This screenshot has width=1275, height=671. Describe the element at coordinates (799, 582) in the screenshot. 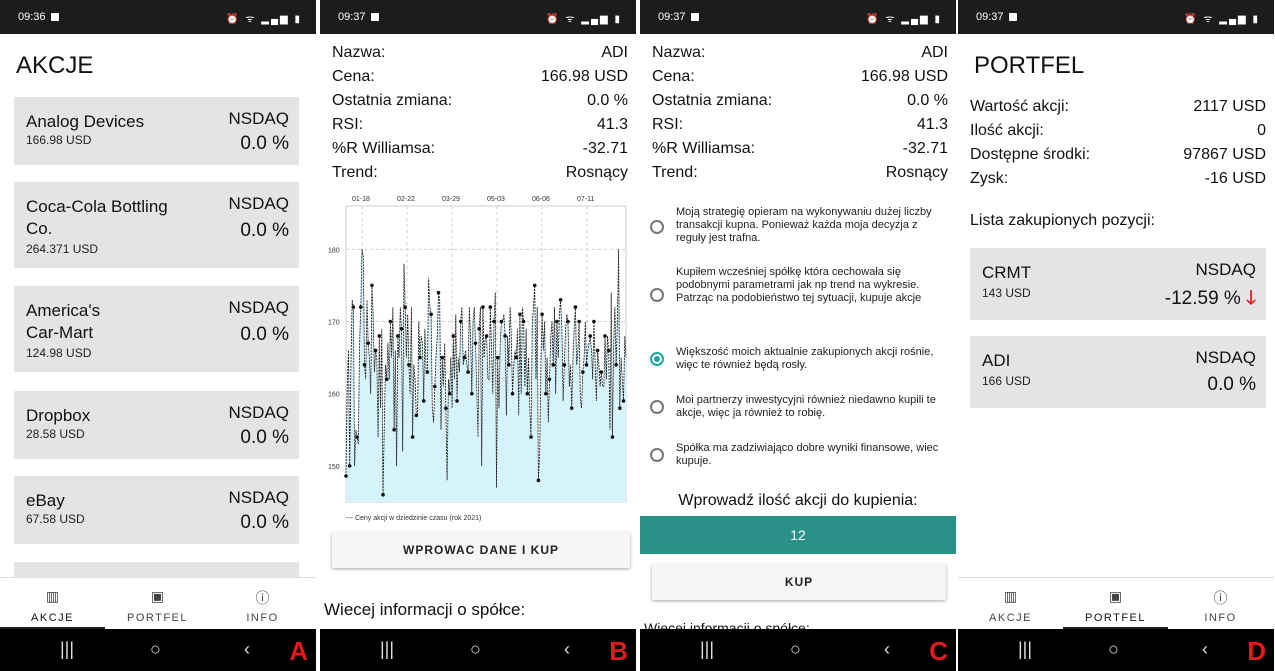

I see `buy-button: KUP` at that location.